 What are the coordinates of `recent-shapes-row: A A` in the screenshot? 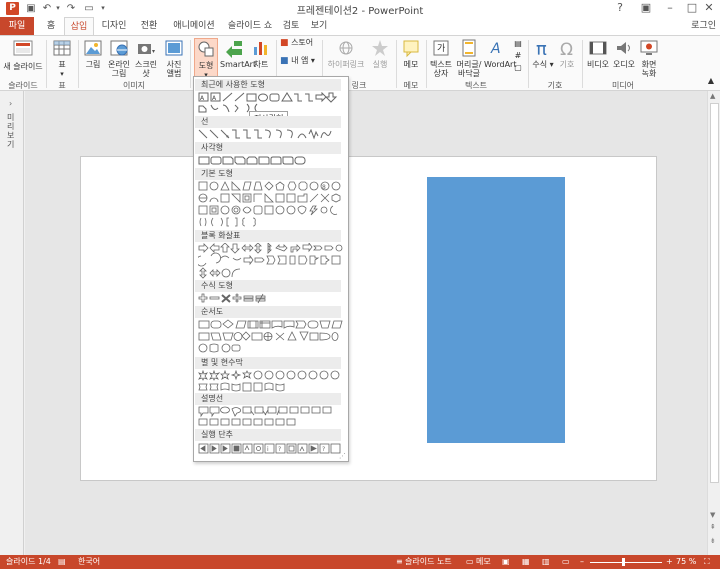 It's located at (271, 97).